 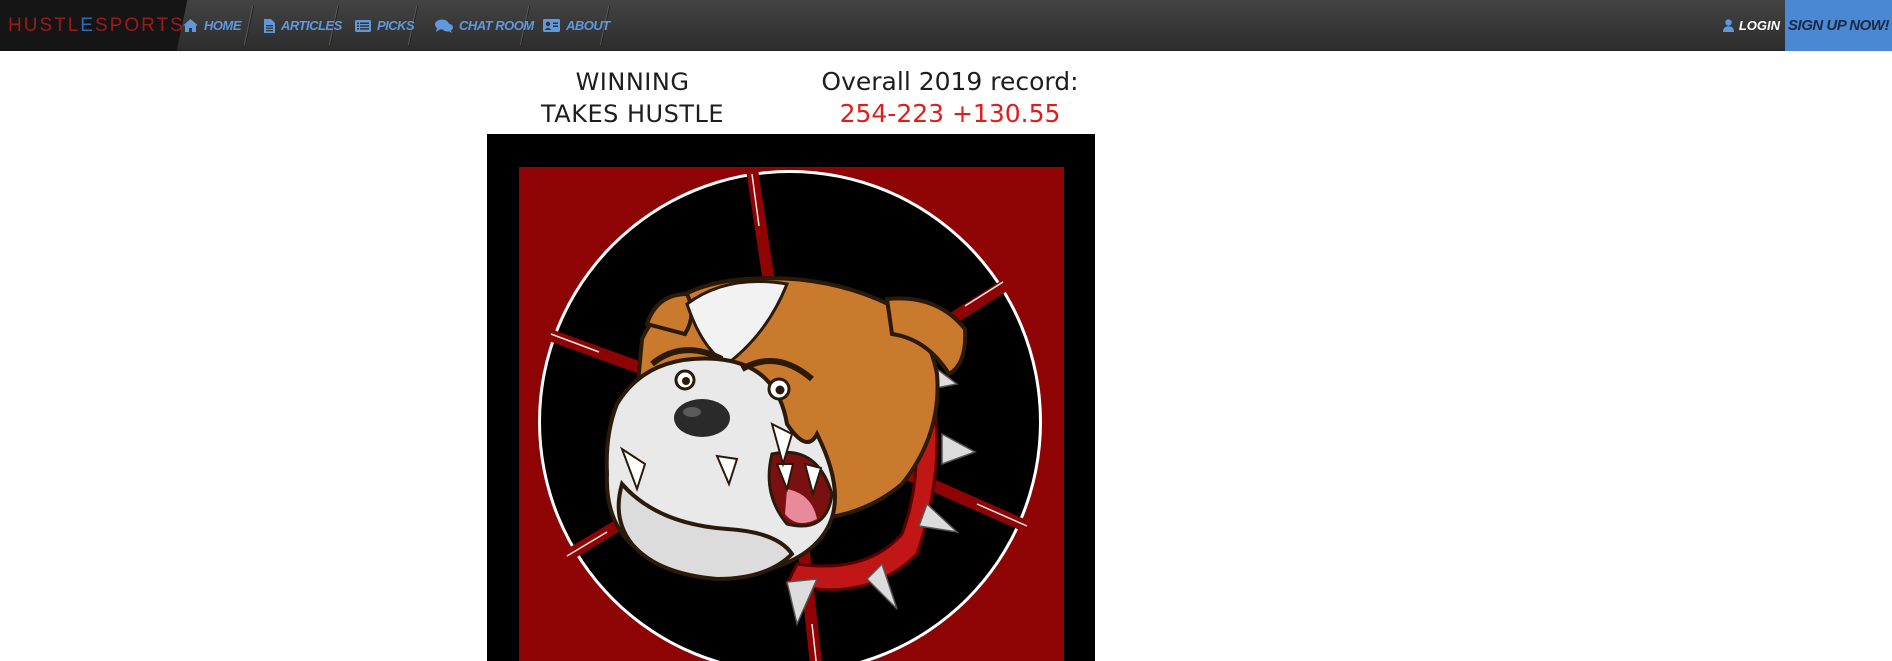 I want to click on login-label: Login, so click(x=1759, y=25).